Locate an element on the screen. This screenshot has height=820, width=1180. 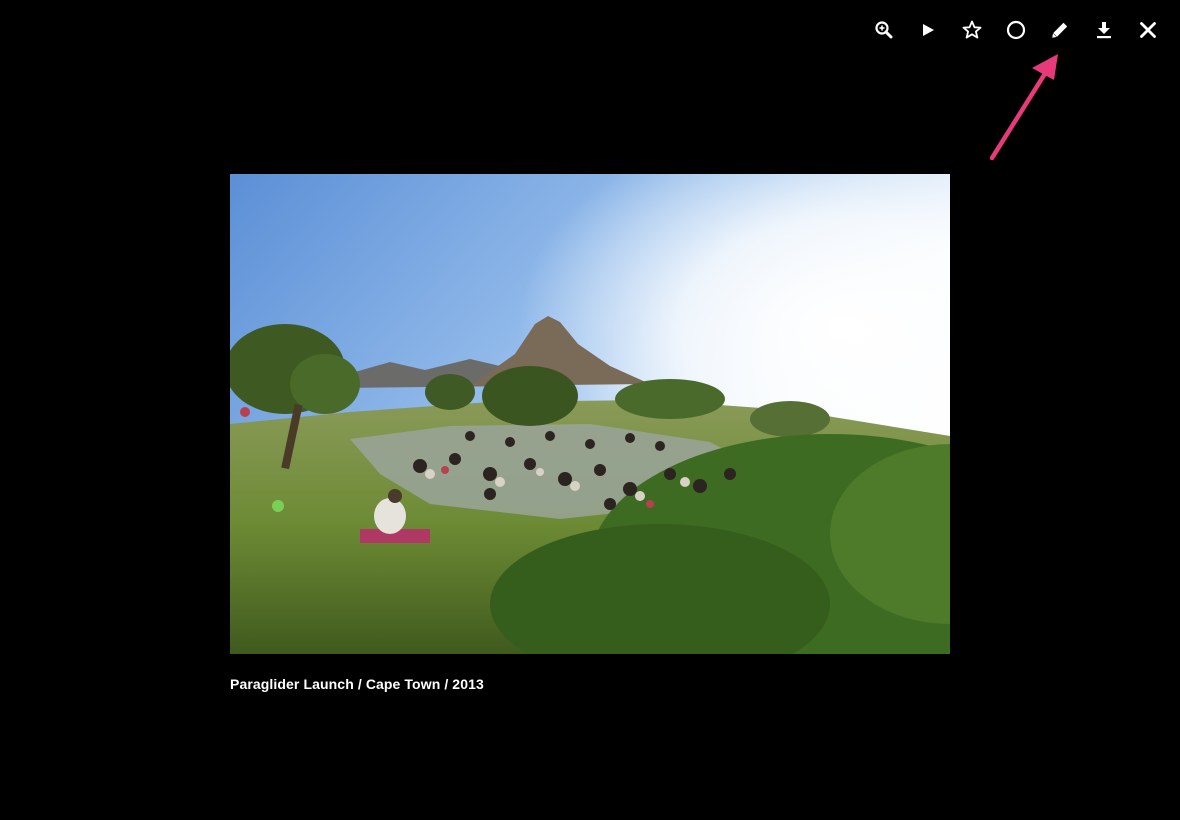
slideshow-button is located at coordinates (928, 30).